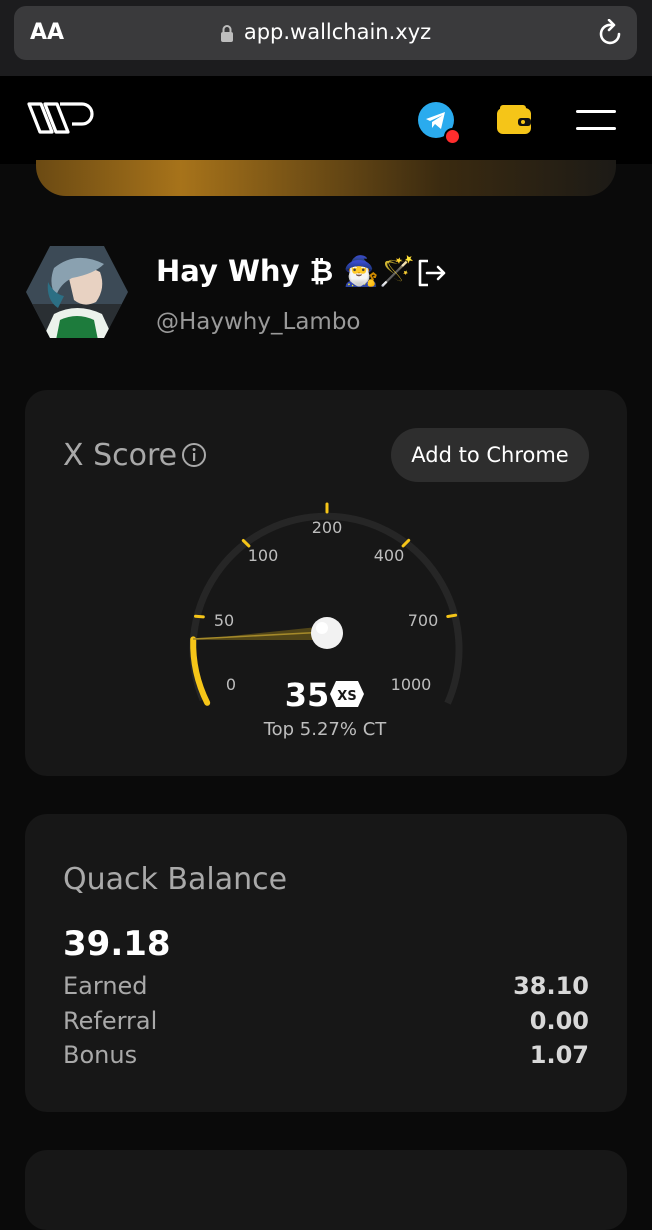 Image resolution: width=652 pixels, height=1230 pixels. What do you see at coordinates (286, 271) in the screenshot?
I see `profile-name: Hay Why ₿ 🧙‍♂️🪄` at bounding box center [286, 271].